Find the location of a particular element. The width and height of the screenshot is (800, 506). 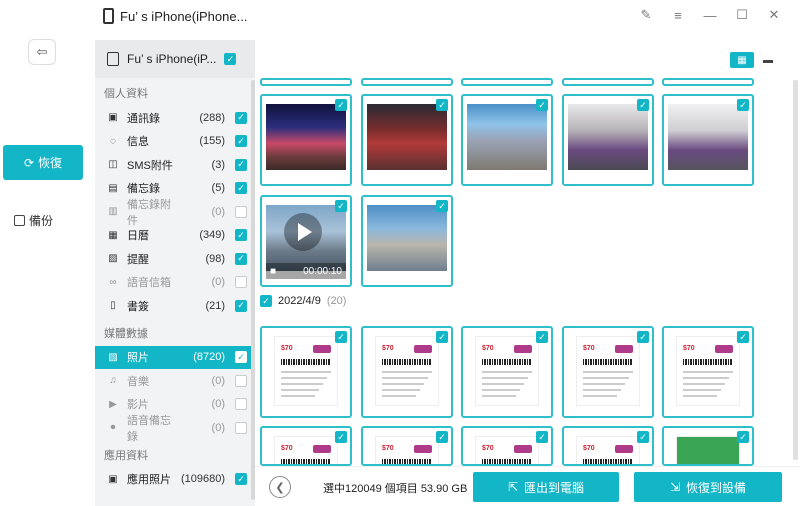

list-view-icon: ▬ is located at coordinates (768, 60).